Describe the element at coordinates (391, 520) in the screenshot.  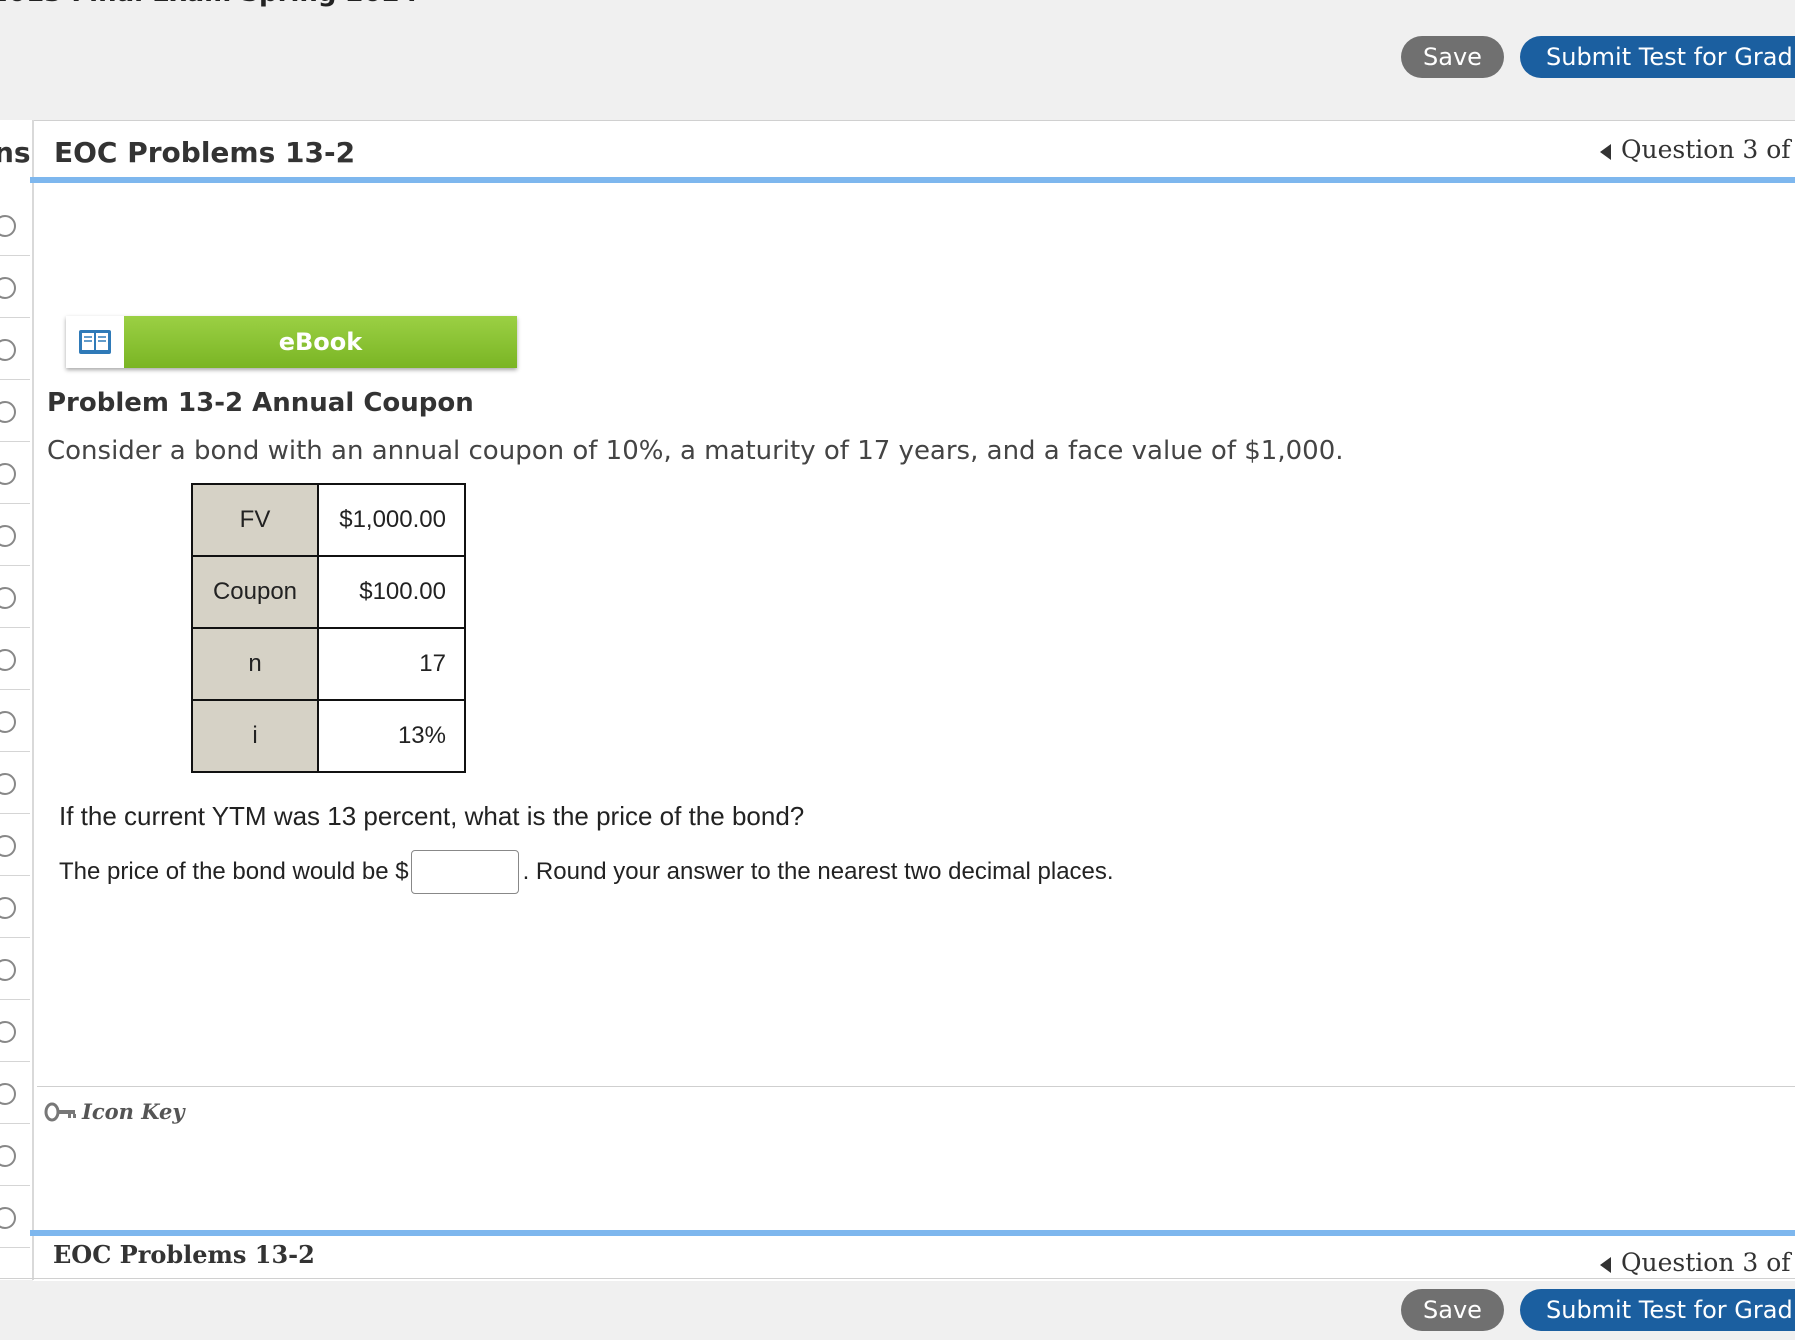
I see `table-value: $1,000.00` at that location.